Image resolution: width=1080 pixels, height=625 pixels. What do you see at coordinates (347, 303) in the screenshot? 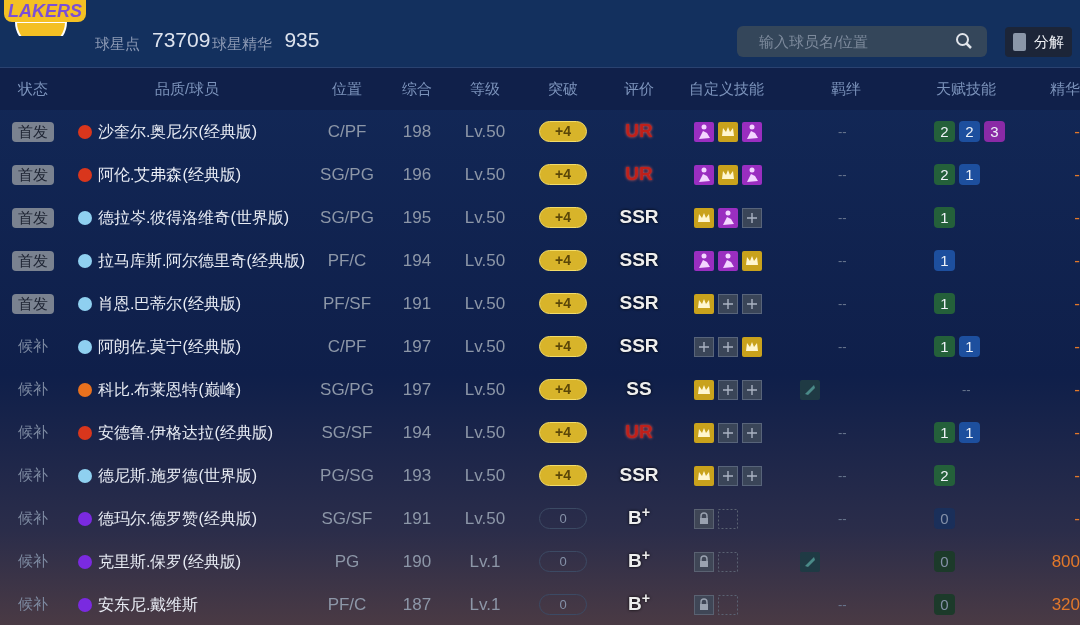
I see `position-text: PF/SF` at bounding box center [347, 303].